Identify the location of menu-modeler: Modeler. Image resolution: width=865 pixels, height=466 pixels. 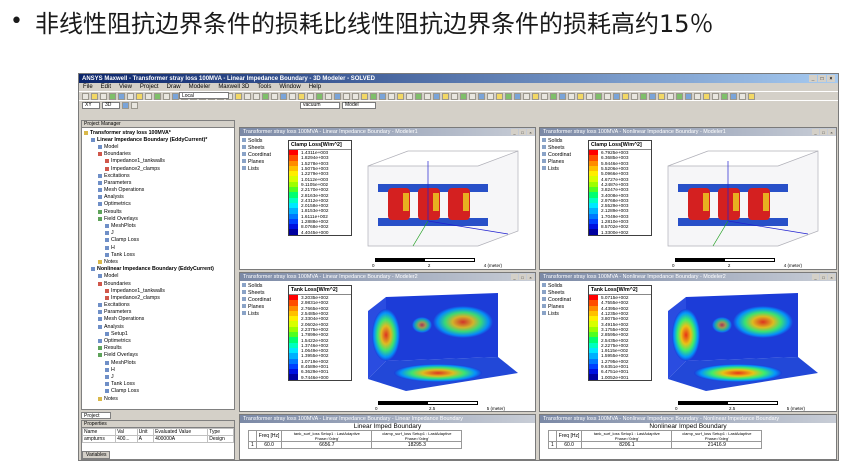
(200, 87).